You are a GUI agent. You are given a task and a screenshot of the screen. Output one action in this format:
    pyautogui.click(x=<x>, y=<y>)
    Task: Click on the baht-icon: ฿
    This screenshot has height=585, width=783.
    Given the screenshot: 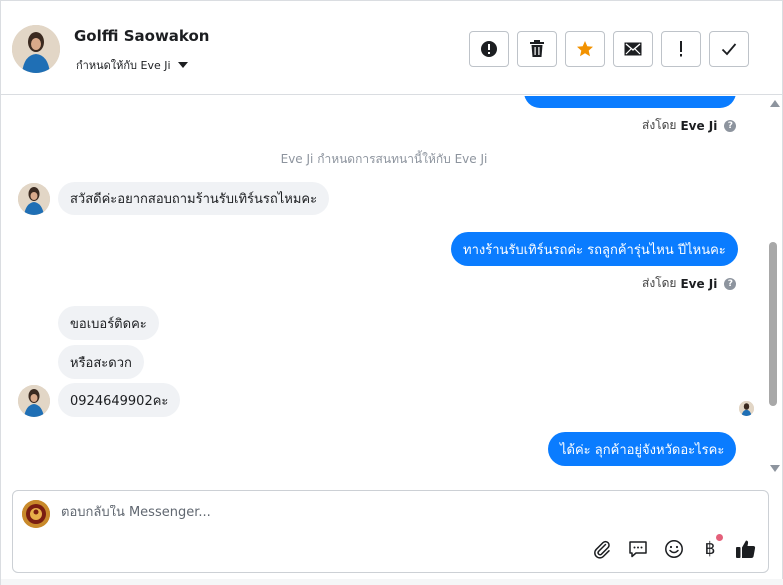 What is the action you would take?
    pyautogui.click(x=710, y=549)
    